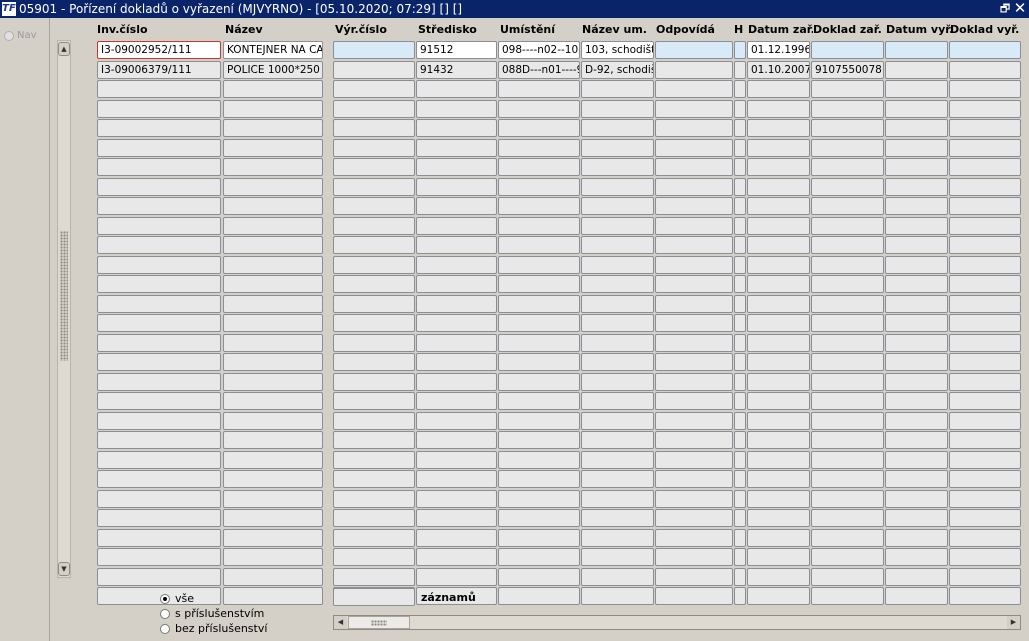 The width and height of the screenshot is (1029, 641). I want to click on radio-selected-icon, so click(165, 598).